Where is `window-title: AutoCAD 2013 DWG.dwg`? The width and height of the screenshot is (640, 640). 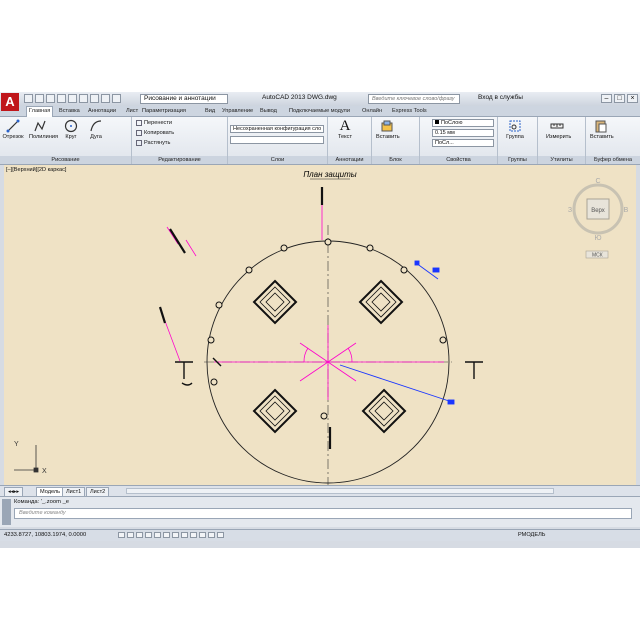 window-title: AutoCAD 2013 DWG.dwg is located at coordinates (299, 97).